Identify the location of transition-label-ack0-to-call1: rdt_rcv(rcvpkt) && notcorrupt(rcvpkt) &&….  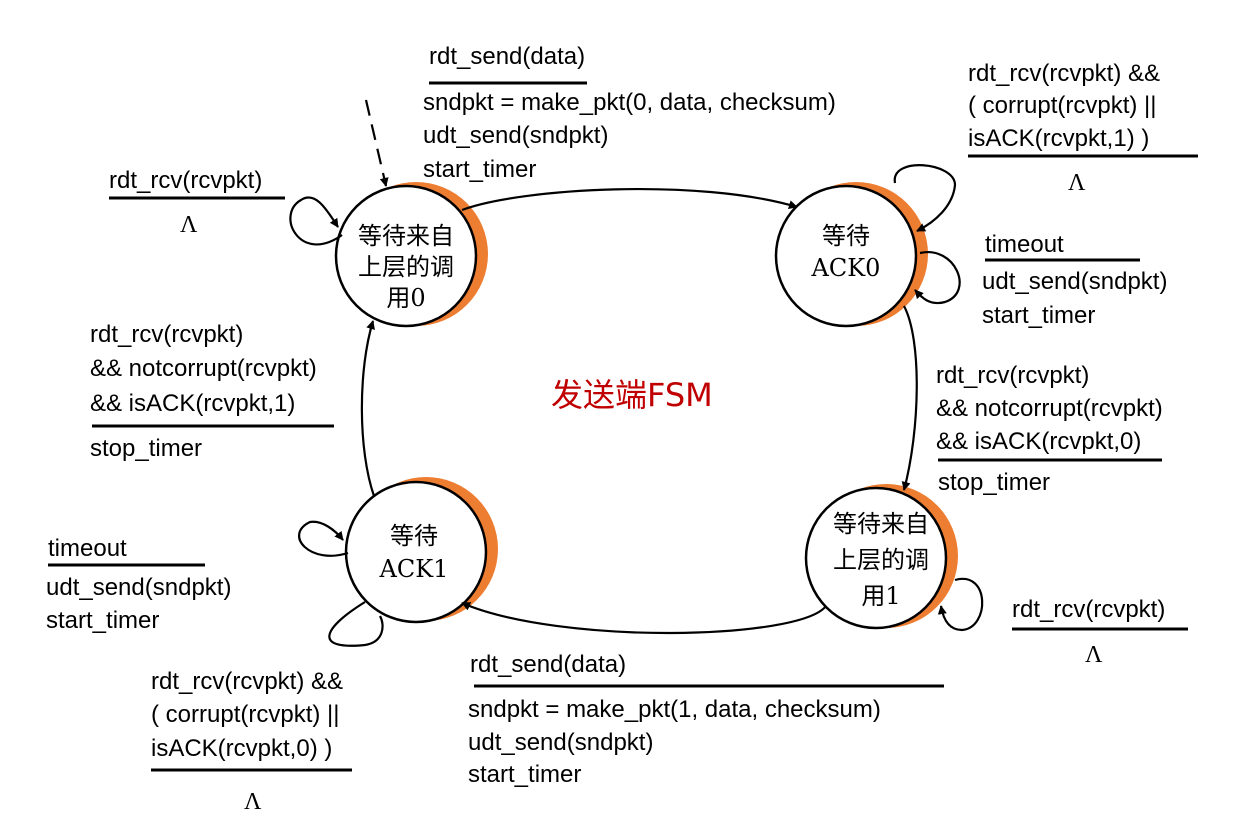
(1049, 429).